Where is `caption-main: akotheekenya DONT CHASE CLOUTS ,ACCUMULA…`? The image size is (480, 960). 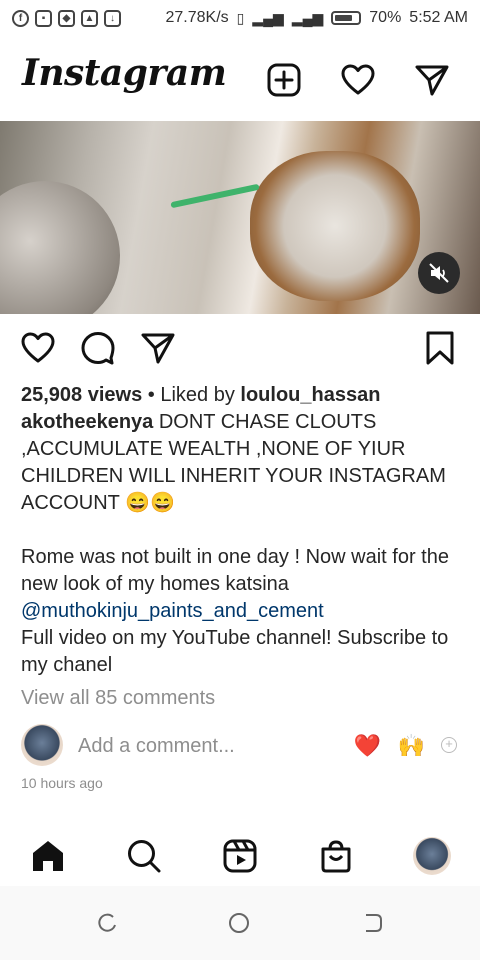
caption-main: akotheekenya DONT CHASE CLOUTS ,ACCUMULA… is located at coordinates (241, 463).